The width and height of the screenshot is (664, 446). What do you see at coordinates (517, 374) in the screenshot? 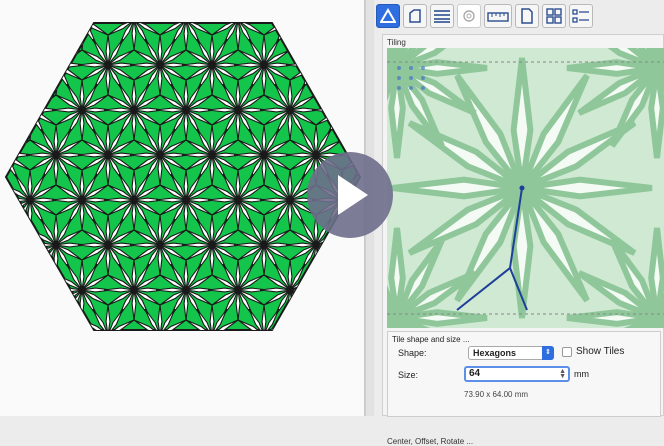
I see `size-input: 64 ▲ ▼` at bounding box center [517, 374].